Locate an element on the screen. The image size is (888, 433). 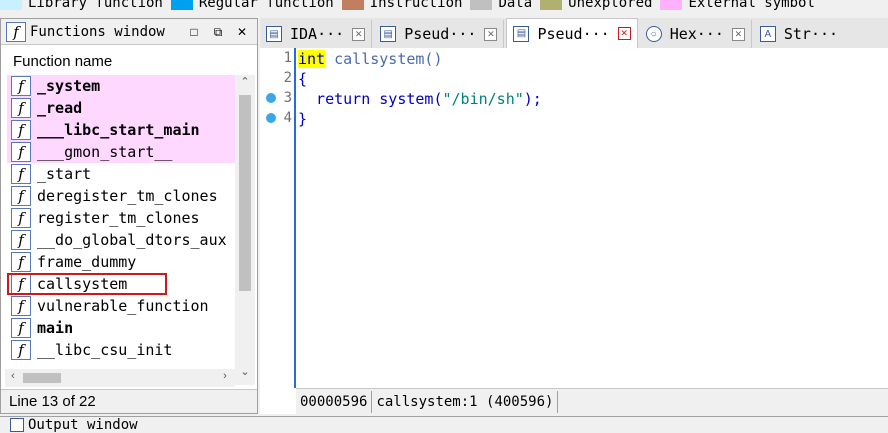
scroll-down-icon: ⌄ is located at coordinates (245, 373).